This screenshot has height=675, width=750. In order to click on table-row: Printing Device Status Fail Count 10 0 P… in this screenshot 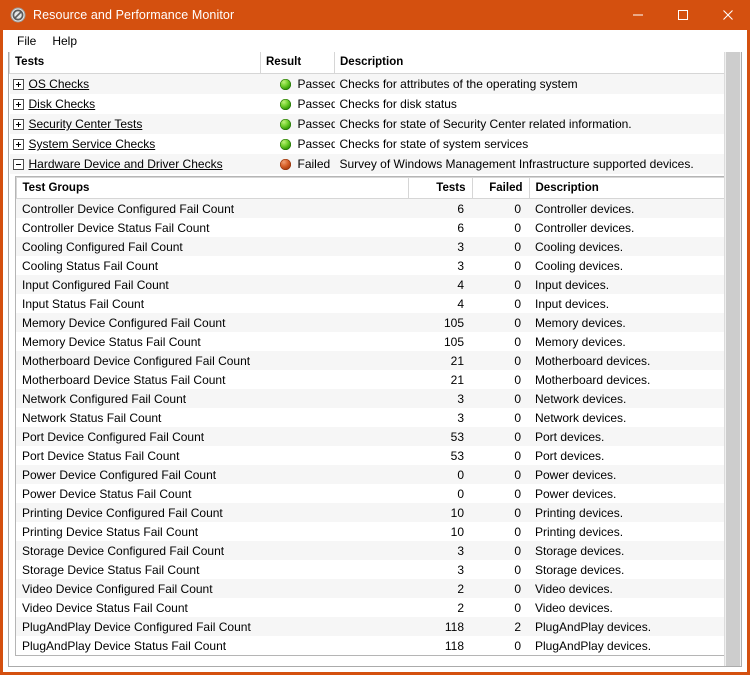, I will do `click(375, 531)`.